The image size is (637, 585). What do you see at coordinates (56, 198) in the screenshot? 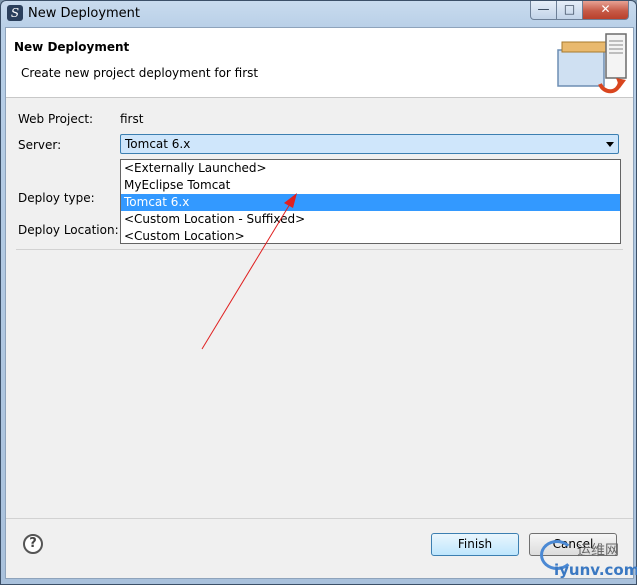
I see `deploy-type-label: Deploy type:` at bounding box center [56, 198].